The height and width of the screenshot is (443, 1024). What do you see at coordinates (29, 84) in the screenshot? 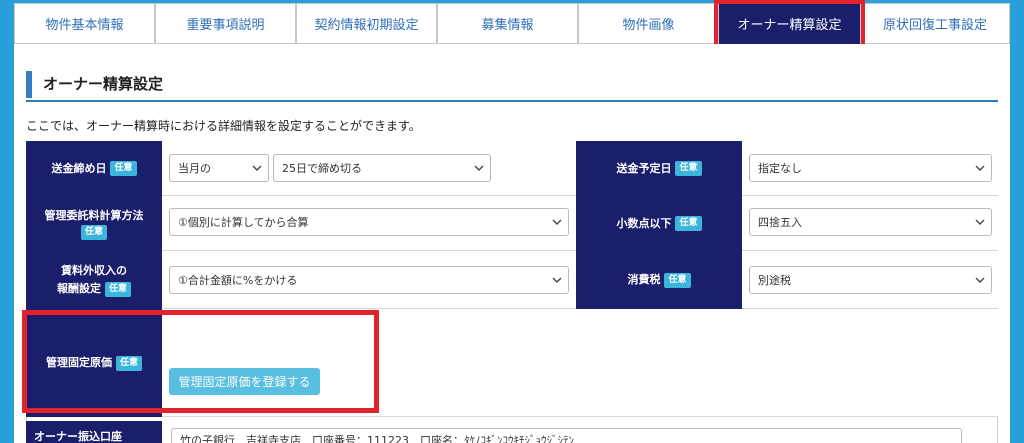
I see `heading-accent-bar` at bounding box center [29, 84].